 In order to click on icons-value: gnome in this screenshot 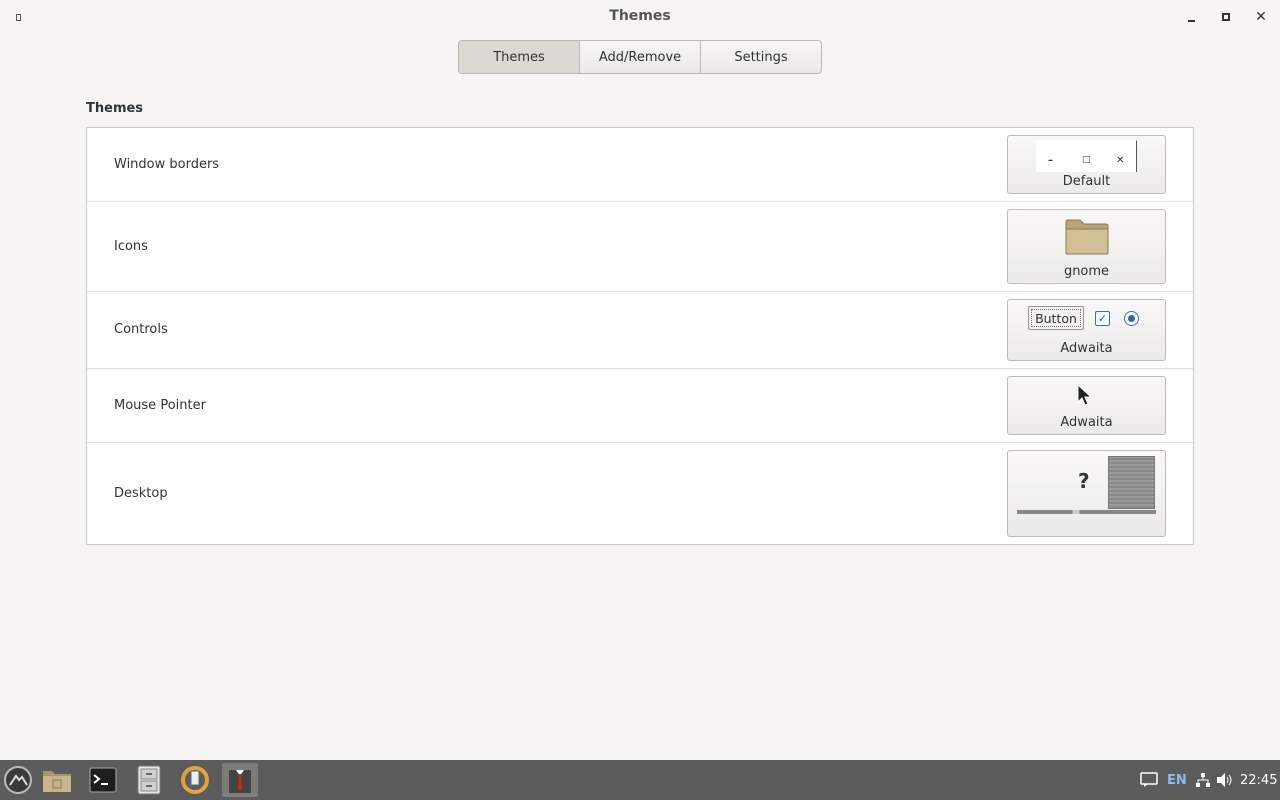, I will do `click(1086, 271)`.